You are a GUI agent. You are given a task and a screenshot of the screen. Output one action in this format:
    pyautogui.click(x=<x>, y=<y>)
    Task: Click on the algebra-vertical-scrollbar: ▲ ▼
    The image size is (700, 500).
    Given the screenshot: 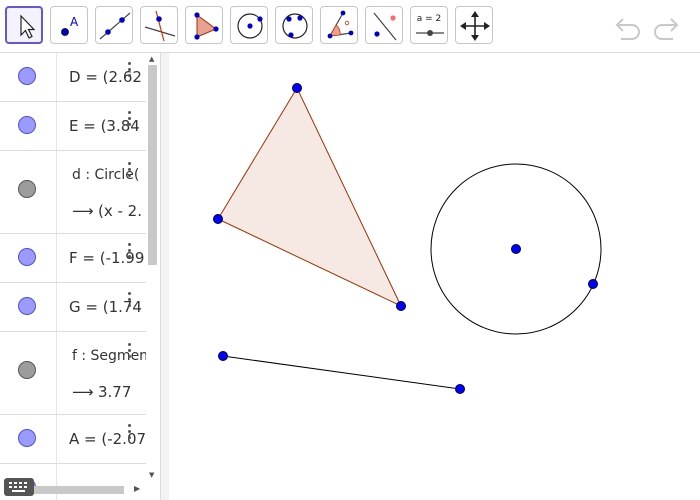 What is the action you would take?
    pyautogui.click(x=153, y=268)
    